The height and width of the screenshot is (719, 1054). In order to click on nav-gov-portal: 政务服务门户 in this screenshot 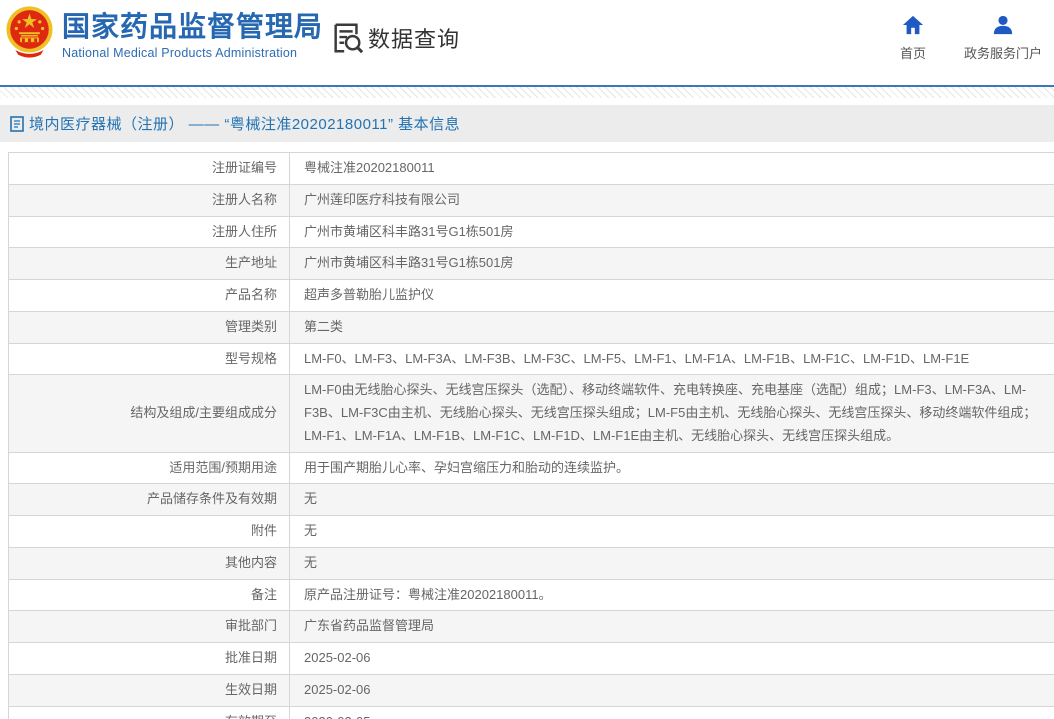, I will do `click(1003, 38)`.